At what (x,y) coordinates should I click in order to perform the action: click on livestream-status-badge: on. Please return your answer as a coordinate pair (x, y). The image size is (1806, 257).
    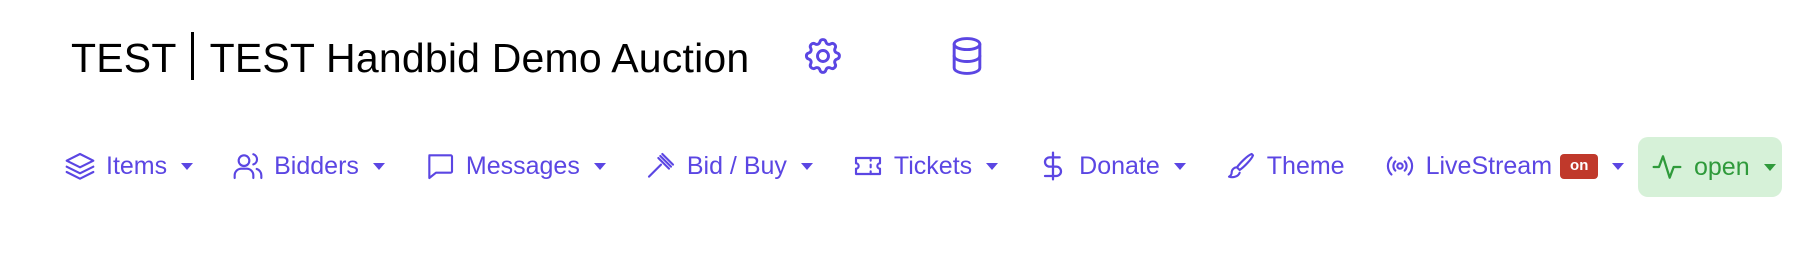
    Looking at the image, I should click on (1579, 166).